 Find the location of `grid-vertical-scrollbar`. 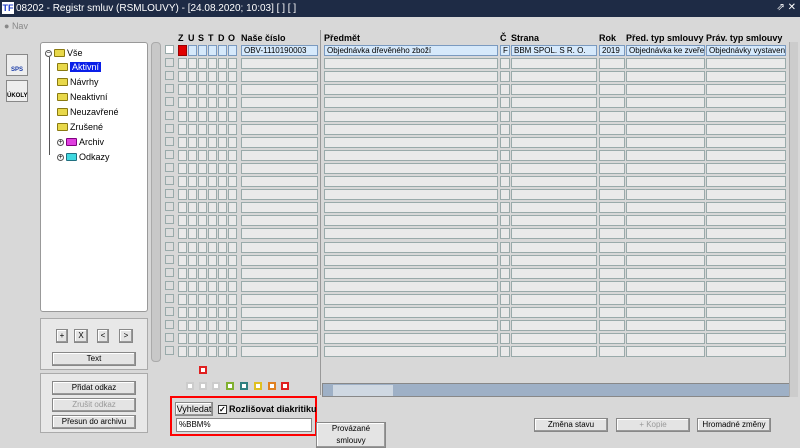

grid-vertical-scrollbar is located at coordinates (156, 202).